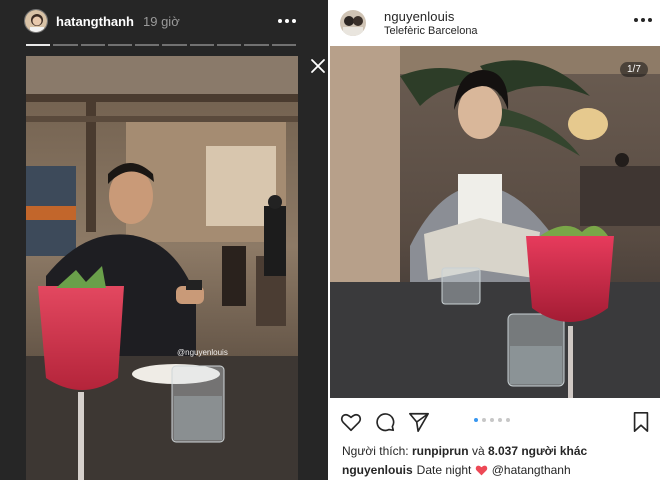  I want to click on bookmark-icon, so click(641, 422).